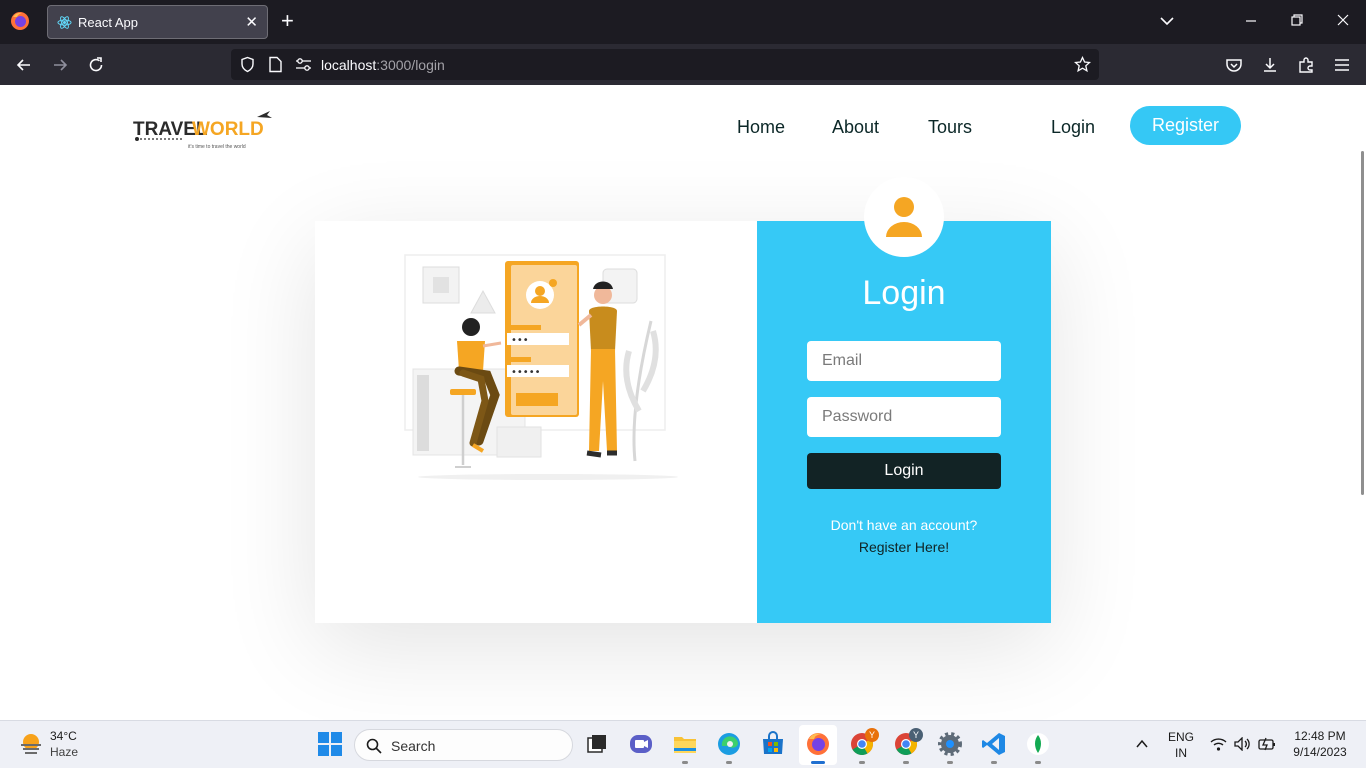 This screenshot has width=1366, height=768. Describe the element at coordinates (330, 744) in the screenshot. I see `windows-start-icon` at that location.